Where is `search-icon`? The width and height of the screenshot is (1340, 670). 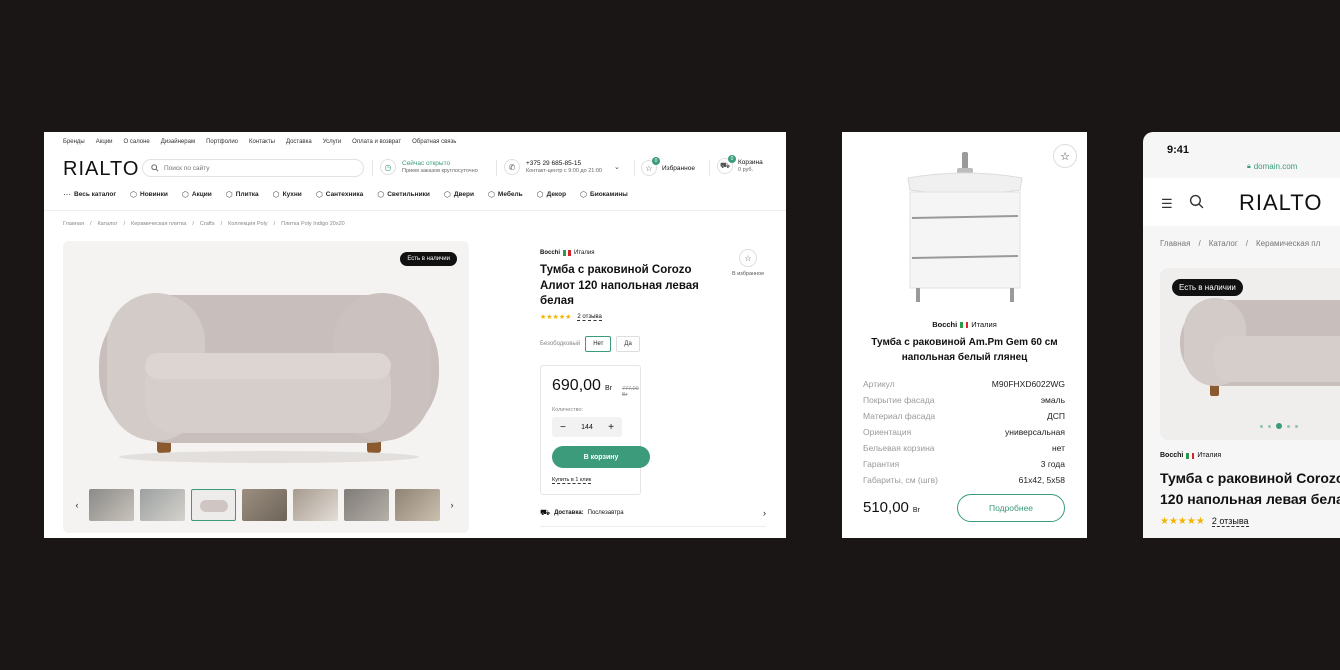
search-icon is located at coordinates (1196, 201).